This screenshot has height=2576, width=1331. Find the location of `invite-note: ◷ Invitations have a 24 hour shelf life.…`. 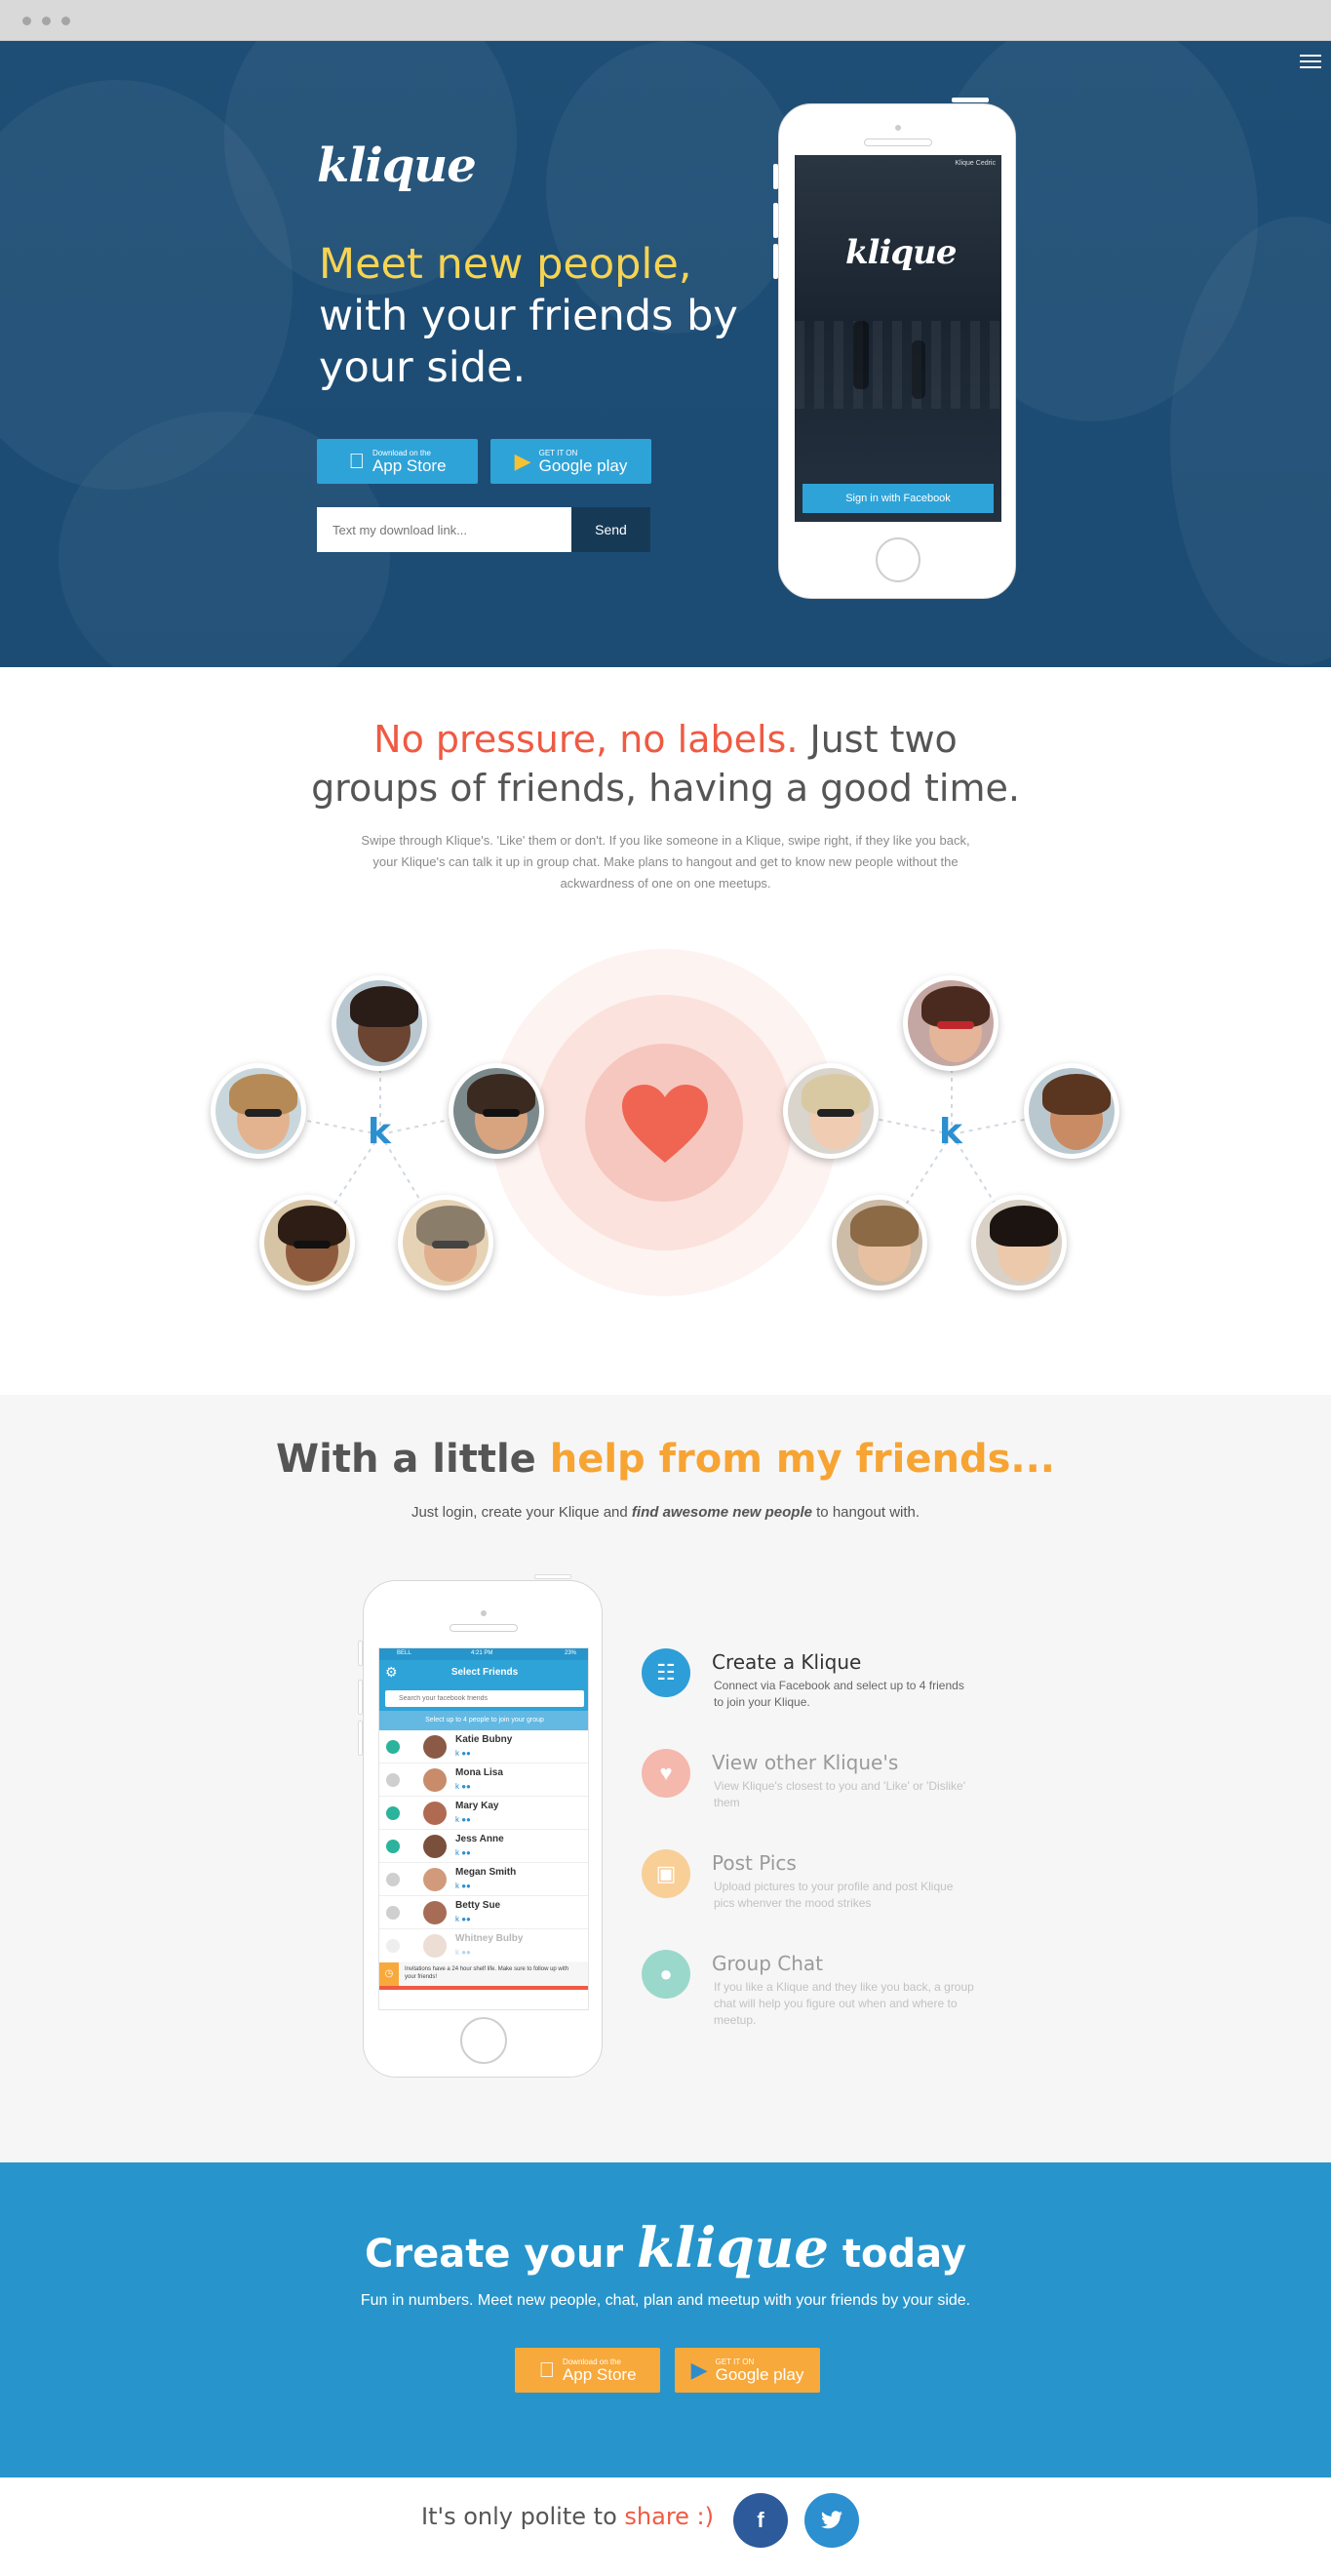

invite-note: ◷ Invitations have a 24 hour shelf life.… is located at coordinates (483, 1974).